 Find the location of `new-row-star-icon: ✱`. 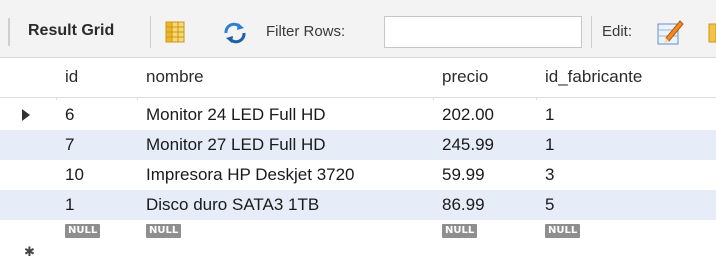

new-row-star-icon: ✱ is located at coordinates (29, 251).